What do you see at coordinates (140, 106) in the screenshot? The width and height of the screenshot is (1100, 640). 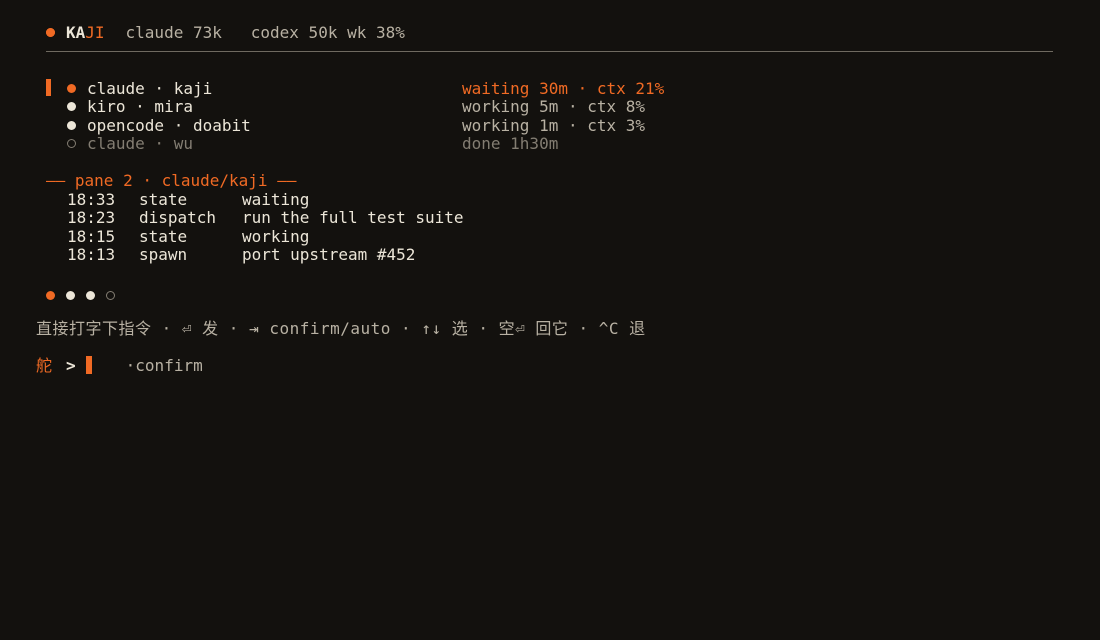 I see `session-name: kiro · mira` at bounding box center [140, 106].